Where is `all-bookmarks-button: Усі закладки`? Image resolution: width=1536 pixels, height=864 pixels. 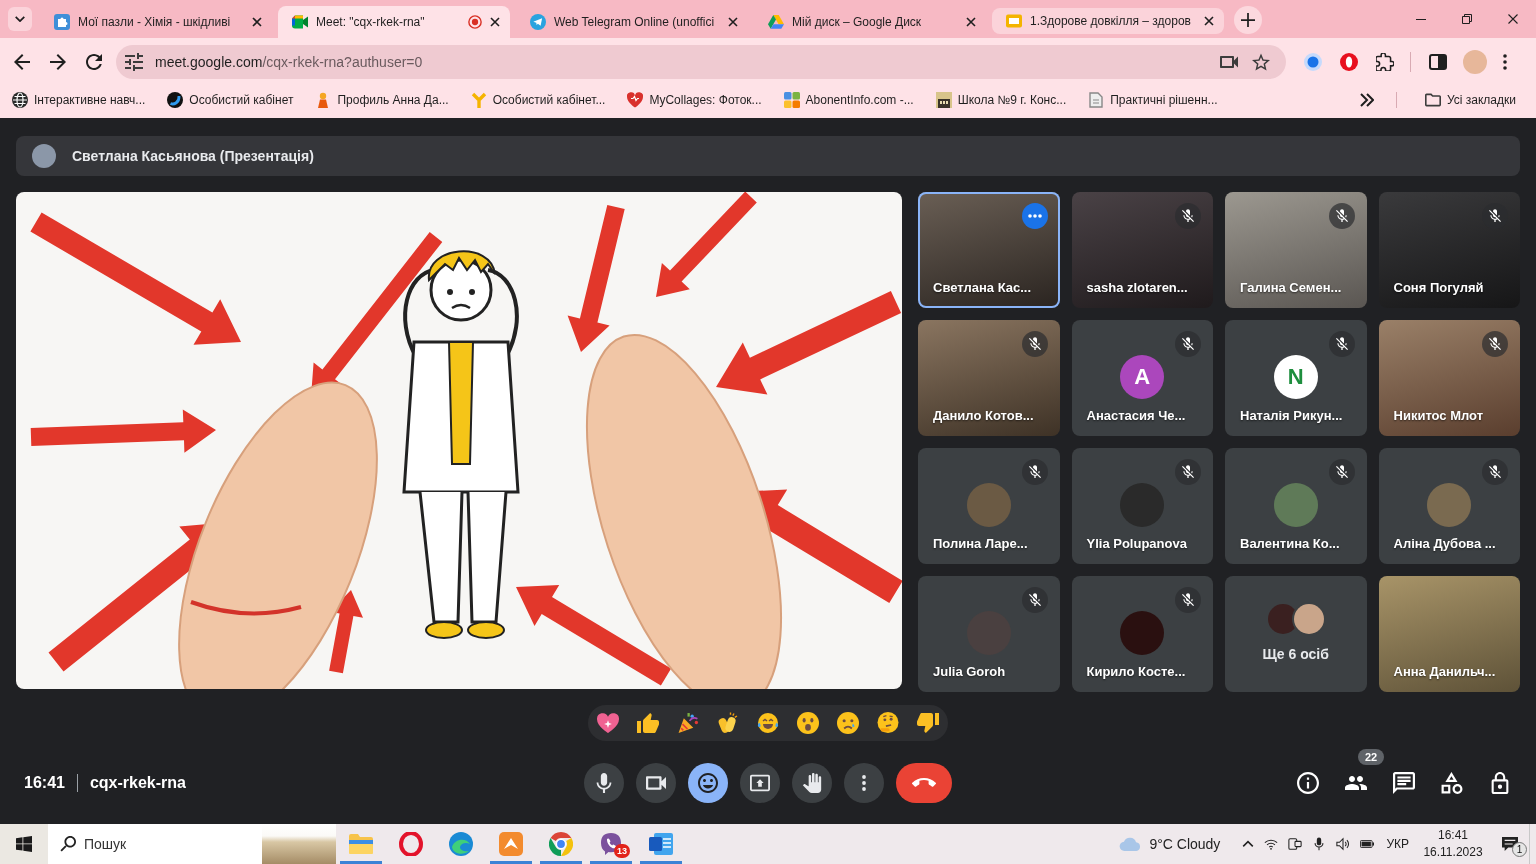
all-bookmarks-button: Усі закладки is located at coordinates (1470, 100).